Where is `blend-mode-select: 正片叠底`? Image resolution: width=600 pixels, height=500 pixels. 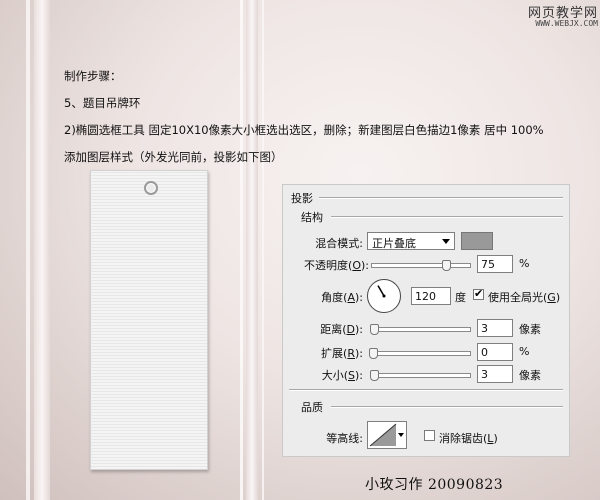
blend-mode-select: 正片叠底 is located at coordinates (411, 241).